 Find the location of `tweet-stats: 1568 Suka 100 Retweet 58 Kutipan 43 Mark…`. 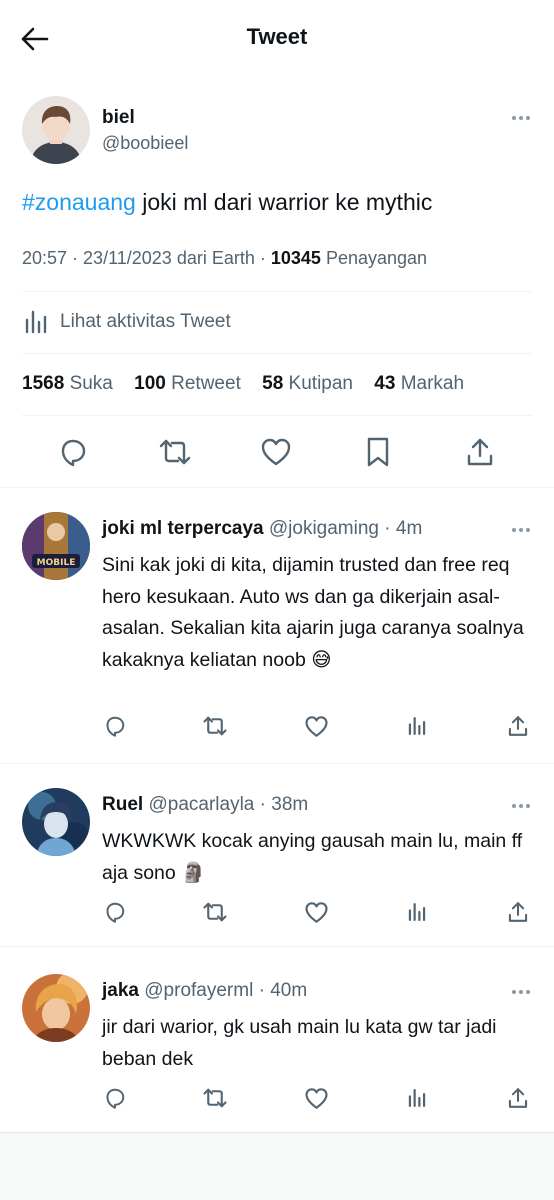

tweet-stats: 1568 Suka 100 Retweet 58 Kutipan 43 Mark… is located at coordinates (251, 384).